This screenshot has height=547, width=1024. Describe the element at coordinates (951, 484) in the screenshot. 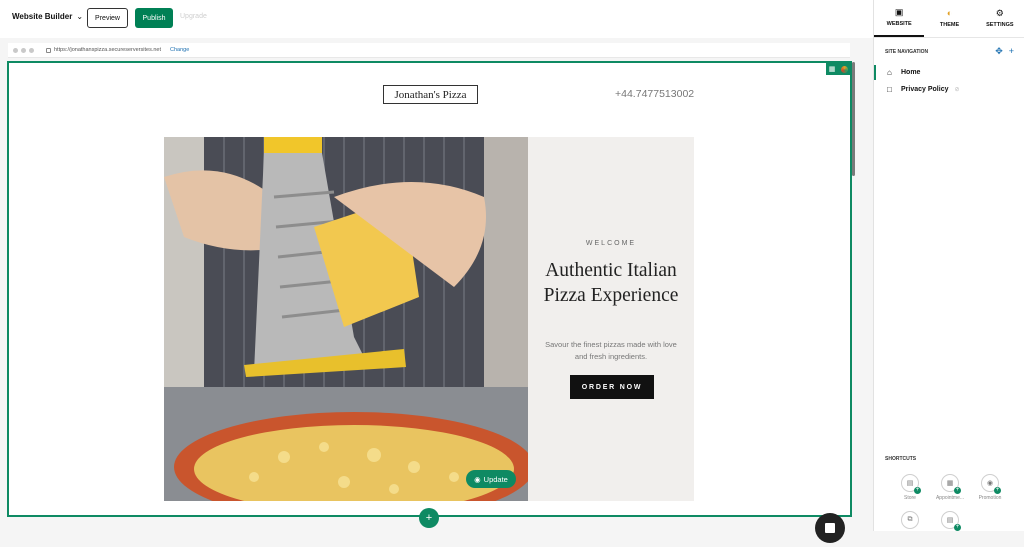

I see `calendar-icon: ▦ +` at that location.